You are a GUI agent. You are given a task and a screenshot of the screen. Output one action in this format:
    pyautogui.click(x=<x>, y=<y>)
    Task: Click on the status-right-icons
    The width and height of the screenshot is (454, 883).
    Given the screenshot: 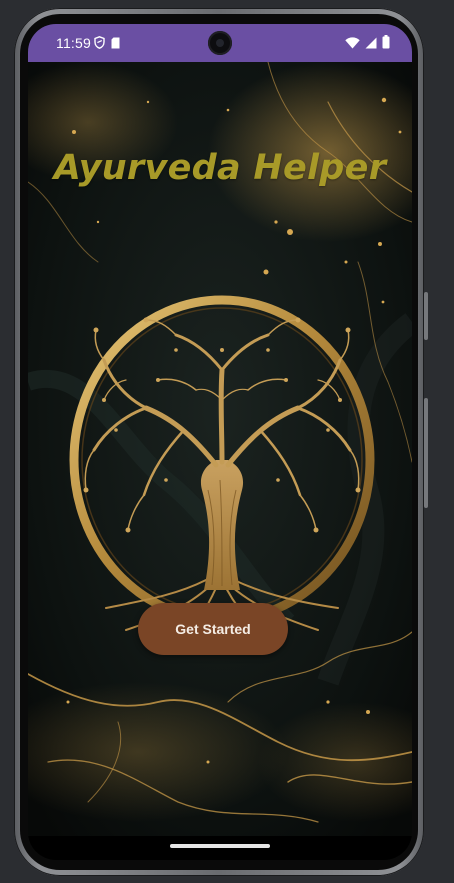 What is the action you would take?
    pyautogui.click(x=367, y=44)
    